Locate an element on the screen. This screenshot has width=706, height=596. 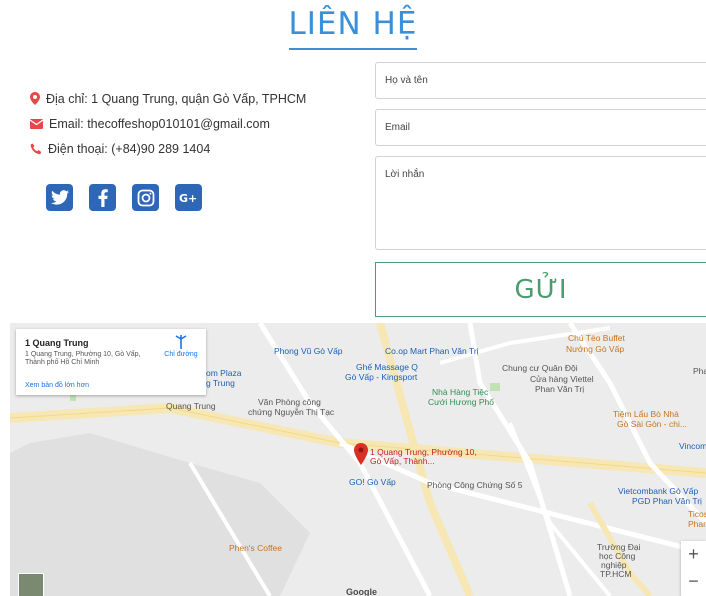
poi-cong-chung: Phòng Công Chứng Số 5 is located at coordinates (474, 485).